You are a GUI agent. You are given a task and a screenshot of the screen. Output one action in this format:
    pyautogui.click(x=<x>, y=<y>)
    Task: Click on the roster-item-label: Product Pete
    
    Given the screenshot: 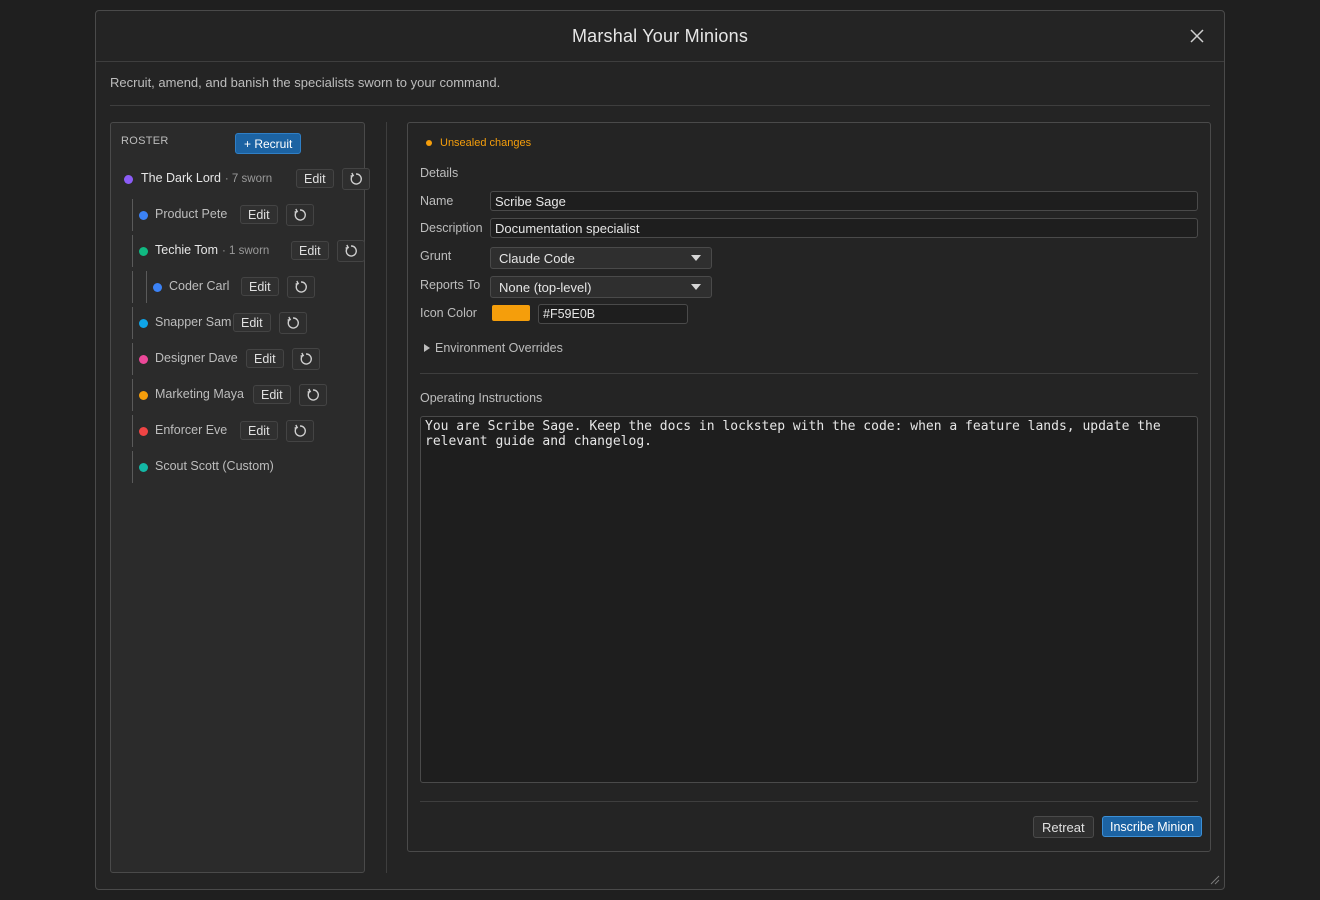 What is the action you would take?
    pyautogui.click(x=191, y=214)
    